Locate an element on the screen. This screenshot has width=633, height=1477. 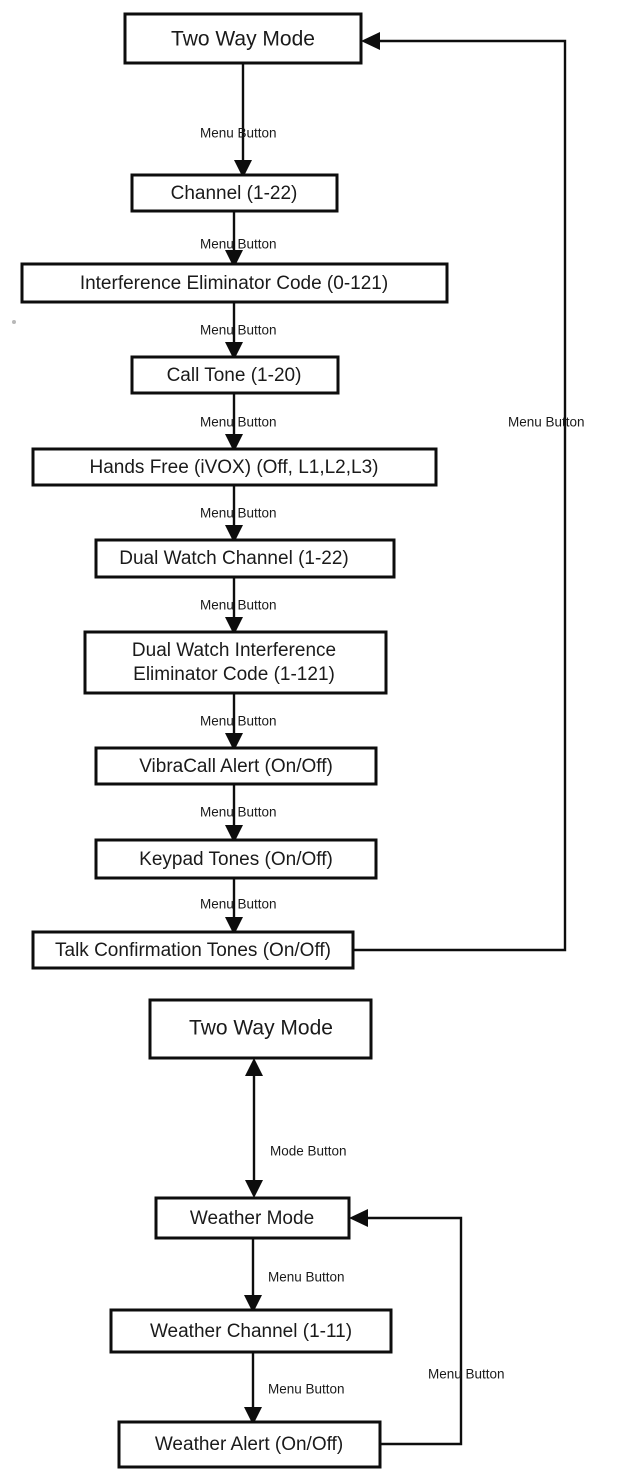
node-talk-confirmation-tones: Talk Confirmation Tones (On/Off) is located at coordinates (193, 950).